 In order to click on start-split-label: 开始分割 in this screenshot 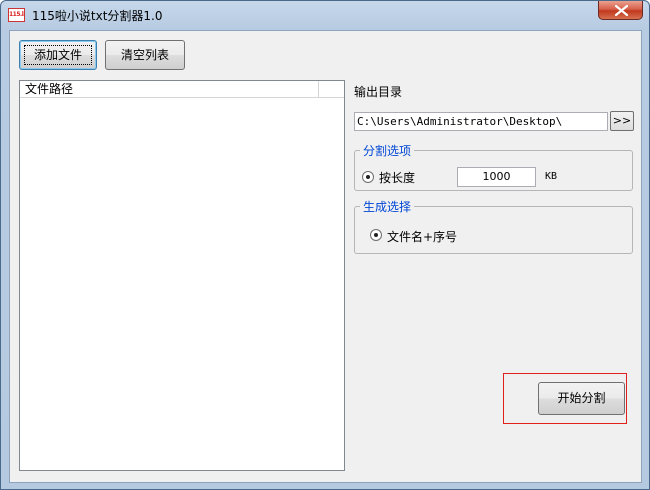, I will do `click(581, 398)`.